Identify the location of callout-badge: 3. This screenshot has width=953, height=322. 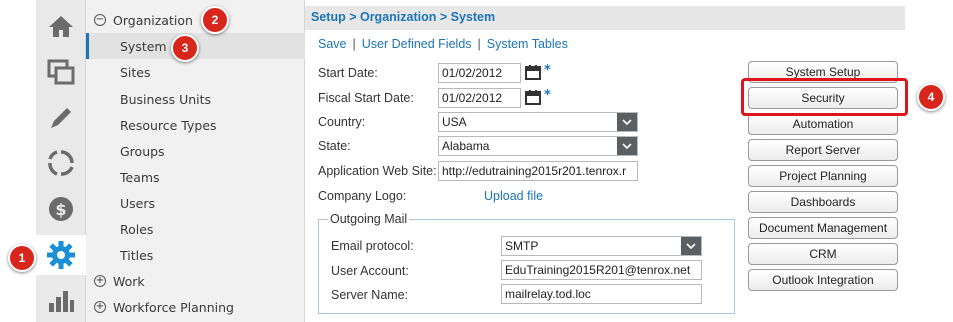
(185, 48).